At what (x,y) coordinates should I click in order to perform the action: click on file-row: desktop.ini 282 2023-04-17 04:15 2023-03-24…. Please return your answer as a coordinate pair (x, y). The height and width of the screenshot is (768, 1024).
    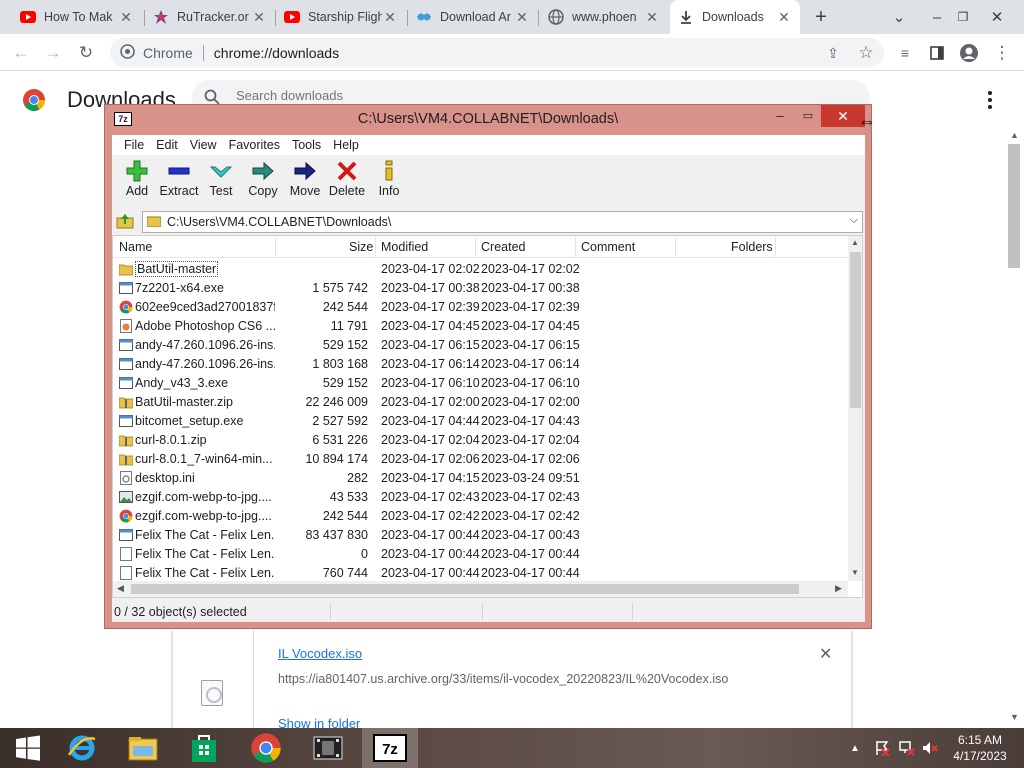
    Looking at the image, I should click on (480, 478).